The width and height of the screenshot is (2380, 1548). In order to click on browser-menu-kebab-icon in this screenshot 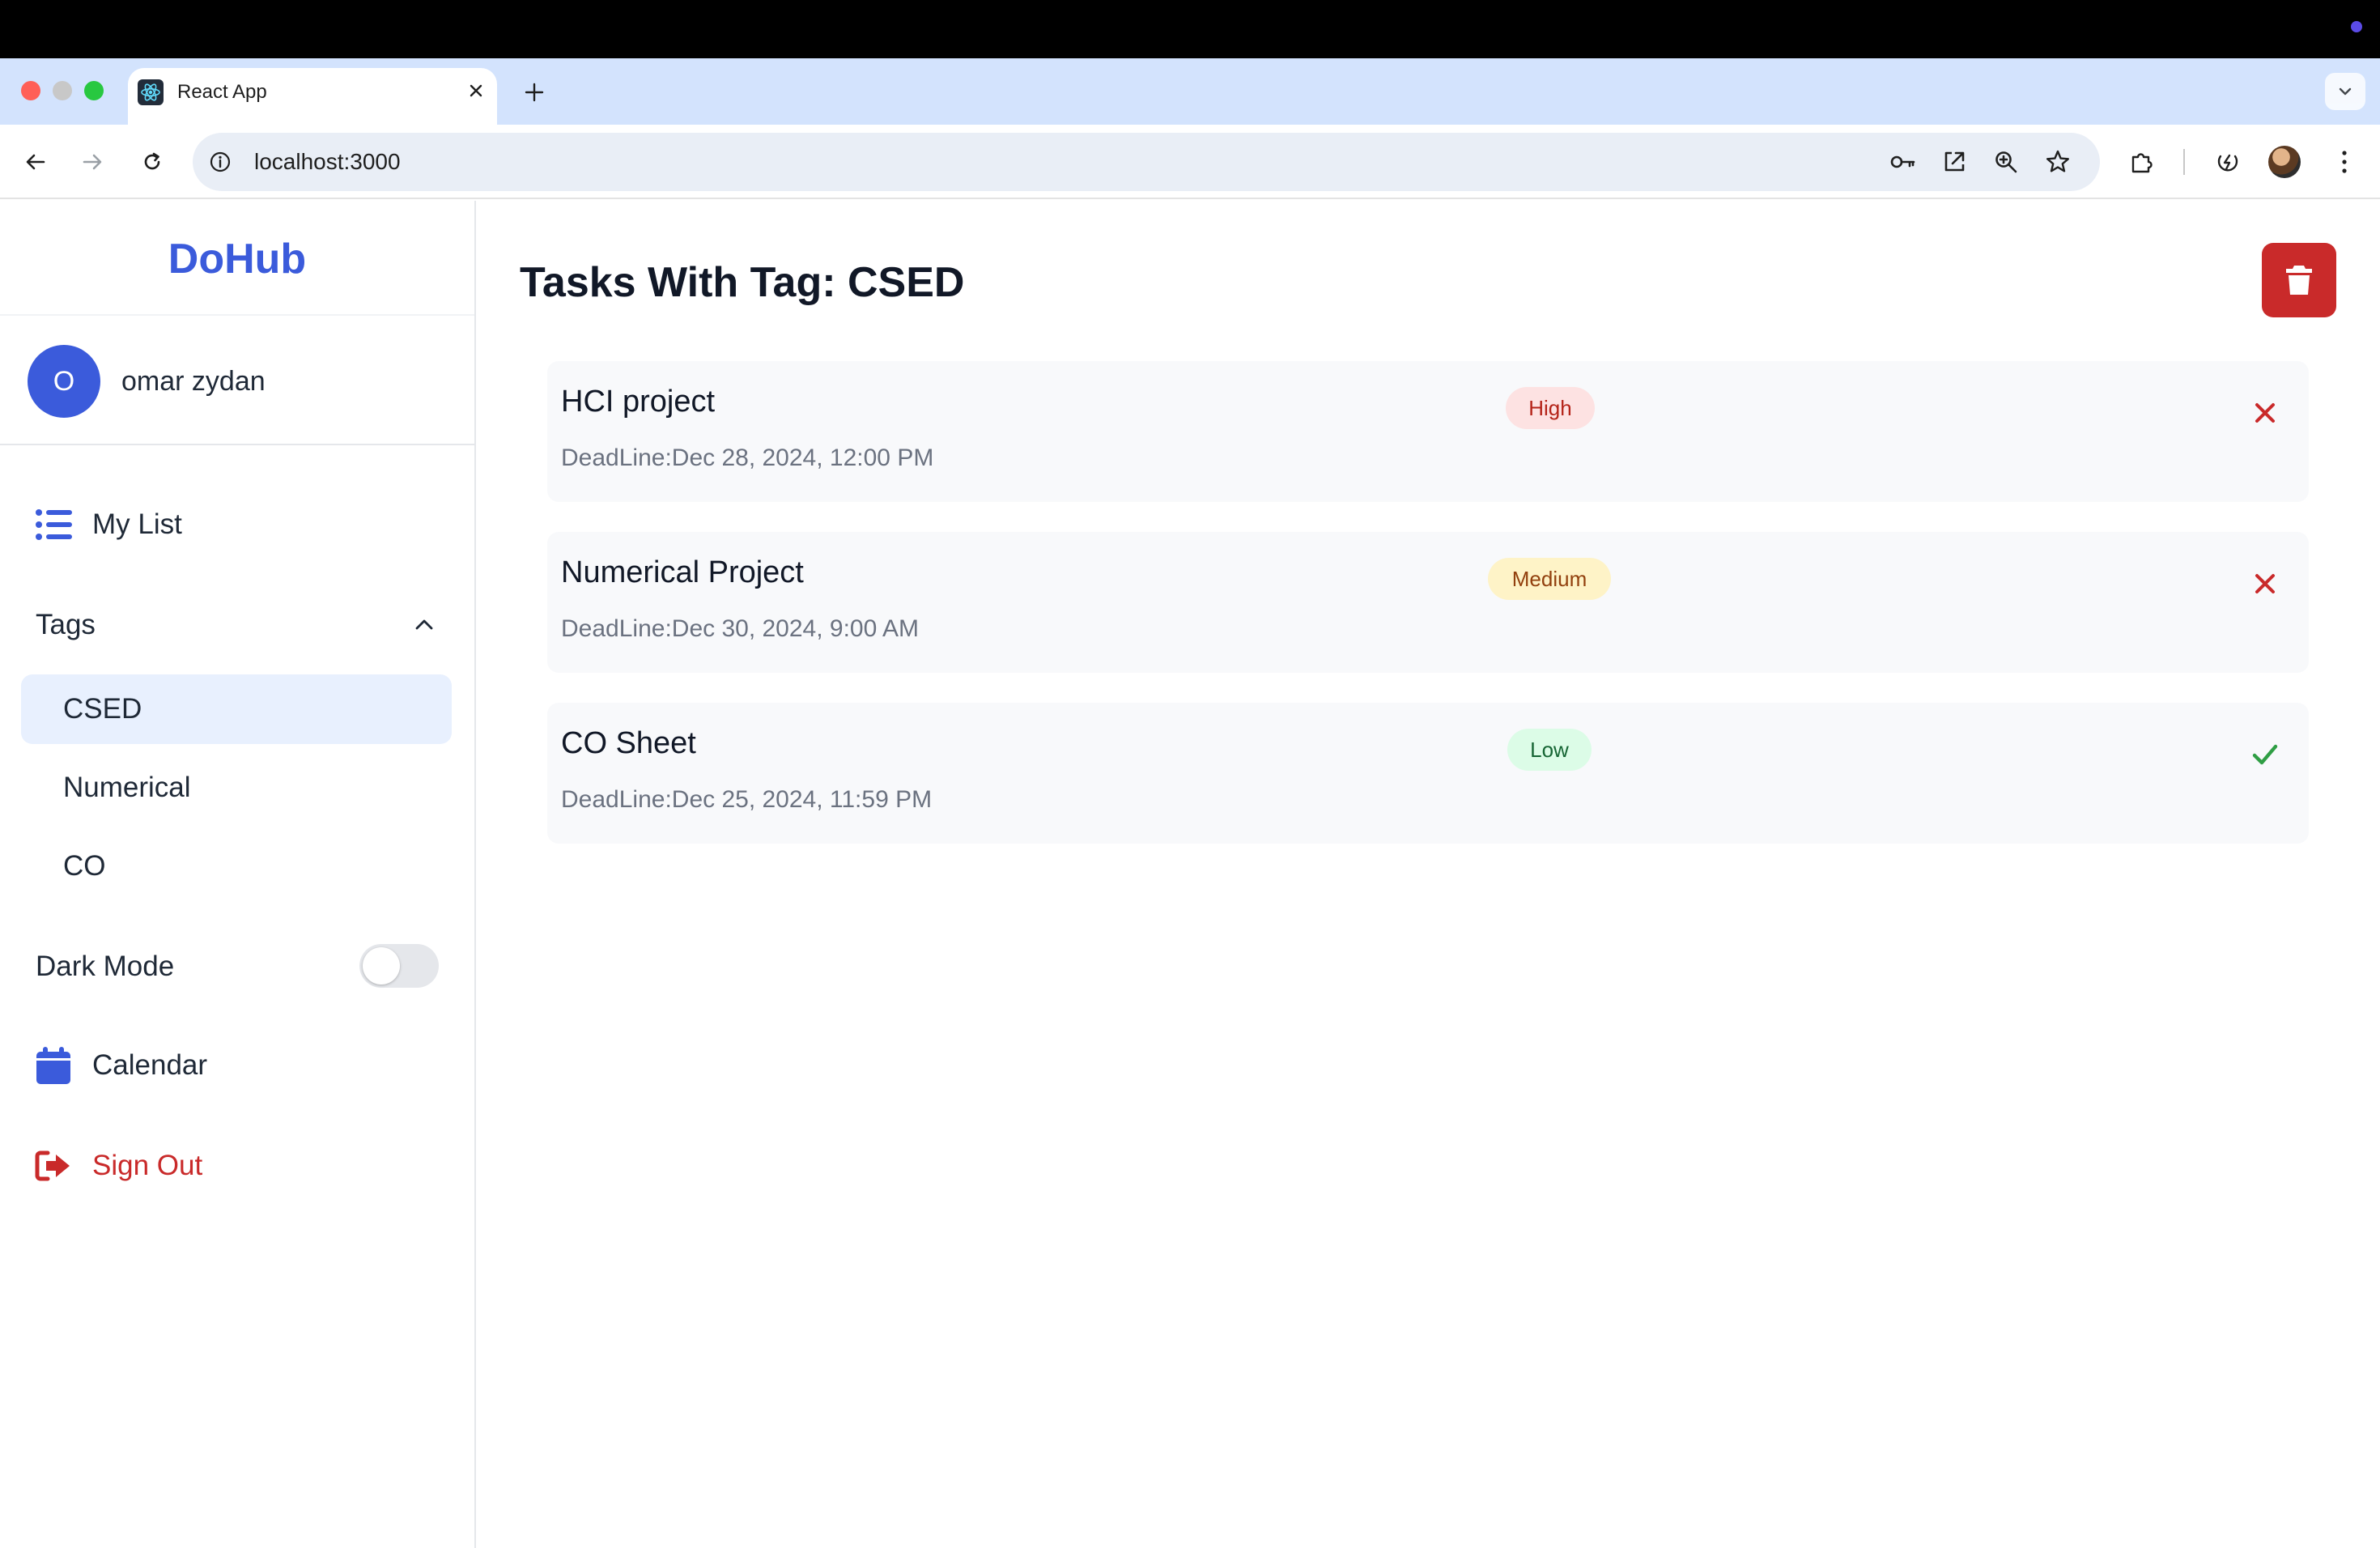, I will do `click(2345, 162)`.